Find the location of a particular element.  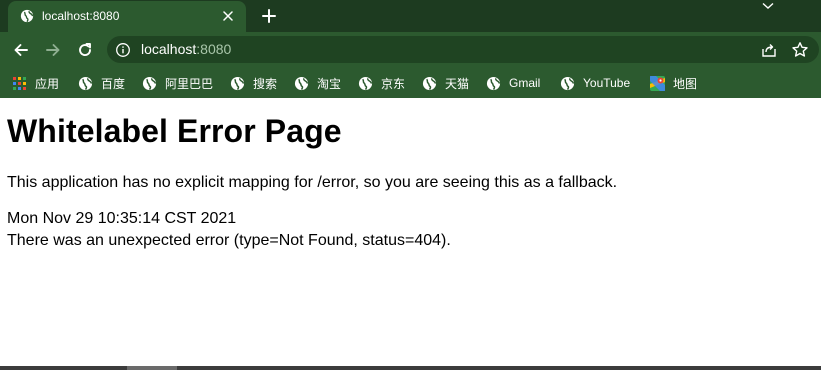

navigation-toolbar: localhost:8080 is located at coordinates (410, 49).